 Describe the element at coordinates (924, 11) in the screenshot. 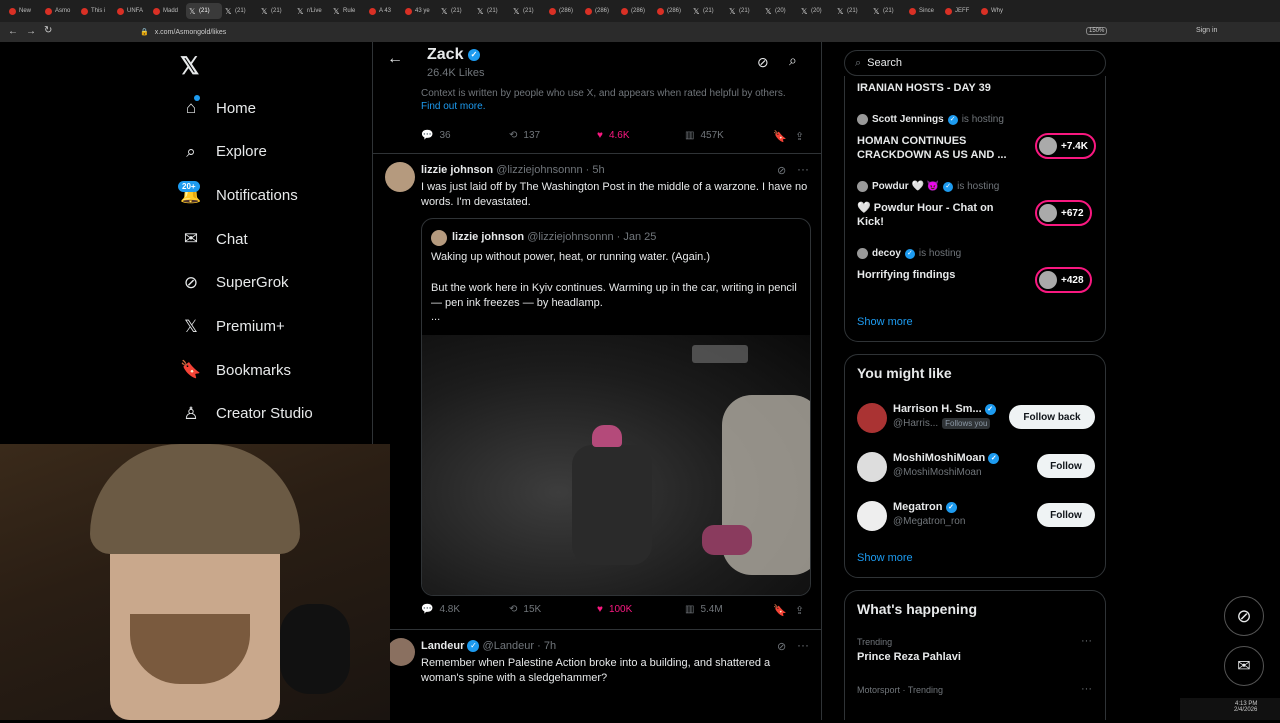

I see `browser-tab: Since` at that location.